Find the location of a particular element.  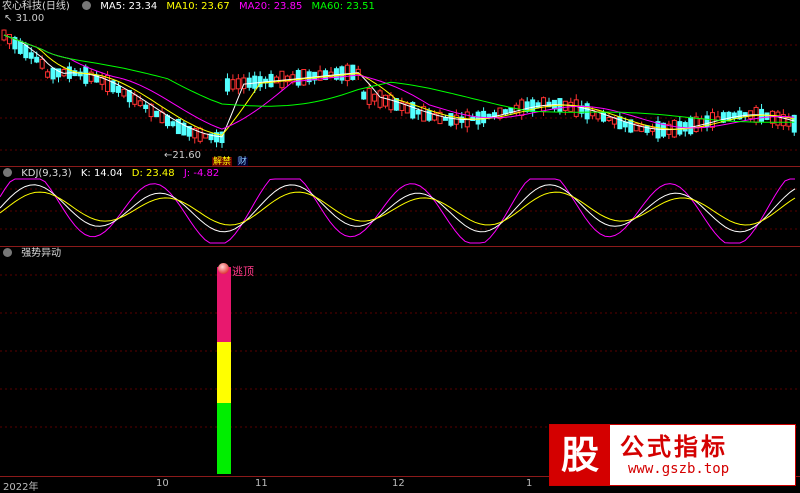

watermark-logo: 股 公式指标 www.gszb.top is located at coordinates (672, 455).